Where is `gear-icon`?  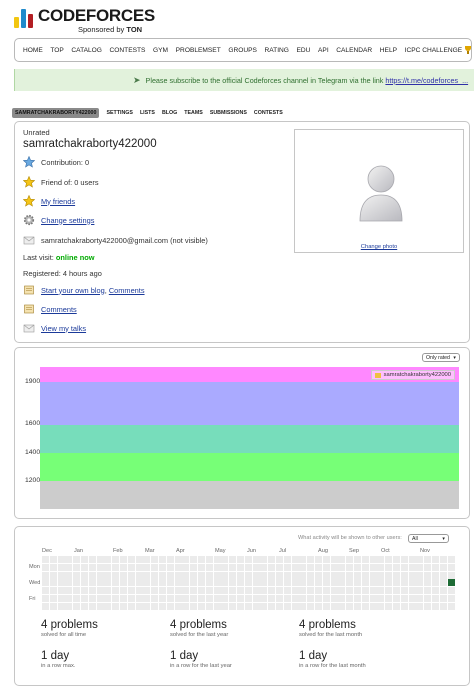 gear-icon is located at coordinates (29, 220).